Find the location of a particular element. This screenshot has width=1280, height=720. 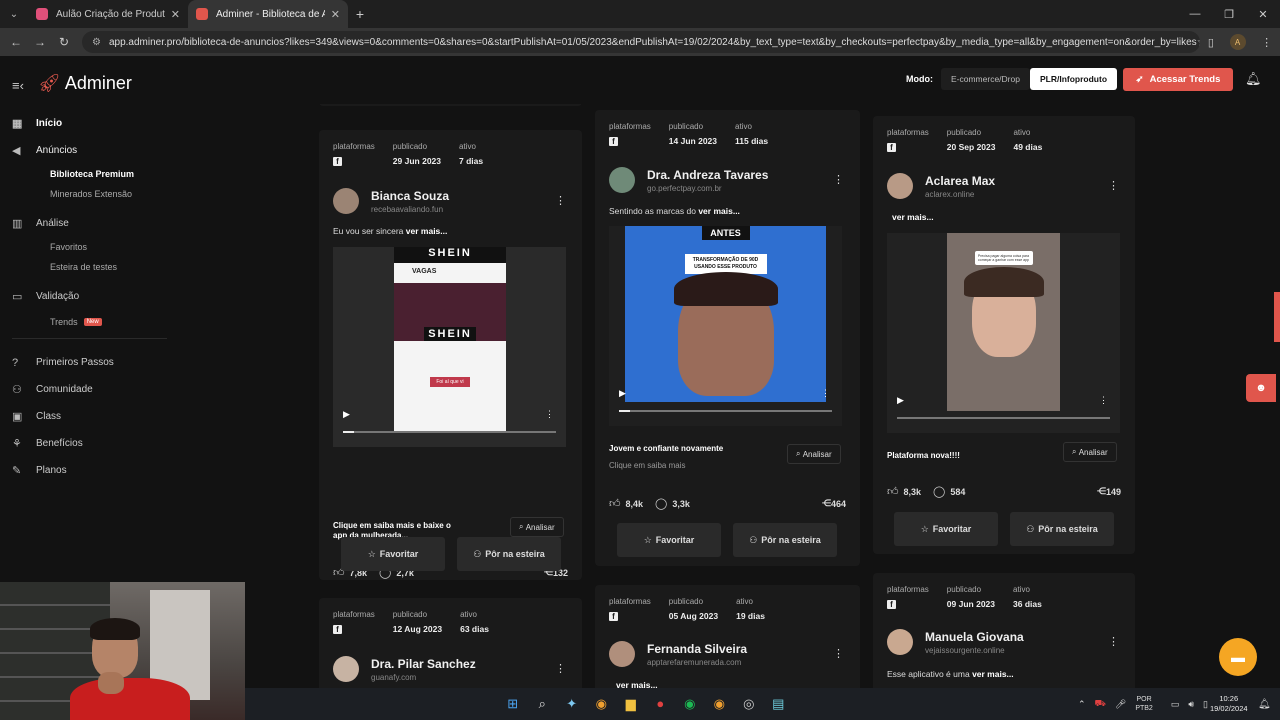

tab-search-icon: ⌄ is located at coordinates (14, 14).